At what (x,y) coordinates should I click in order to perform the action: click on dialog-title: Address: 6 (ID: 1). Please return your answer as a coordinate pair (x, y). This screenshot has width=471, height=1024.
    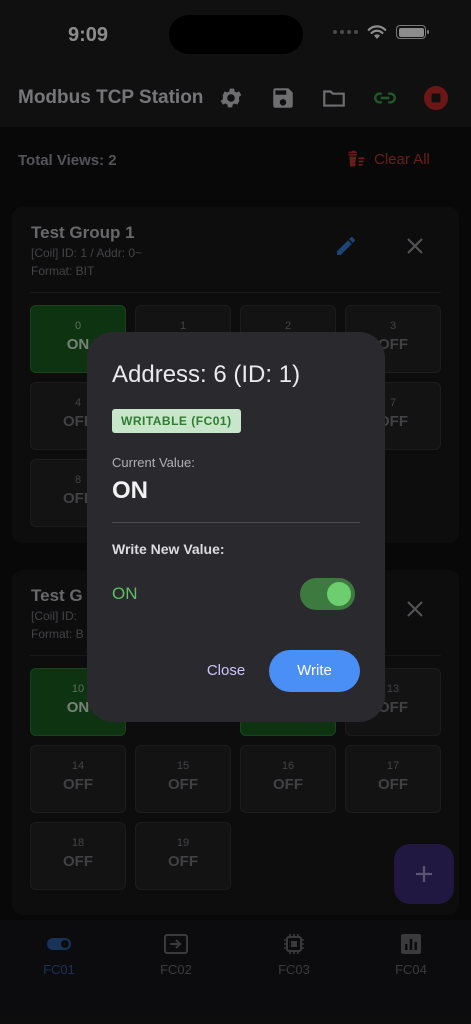
    Looking at the image, I should click on (206, 374).